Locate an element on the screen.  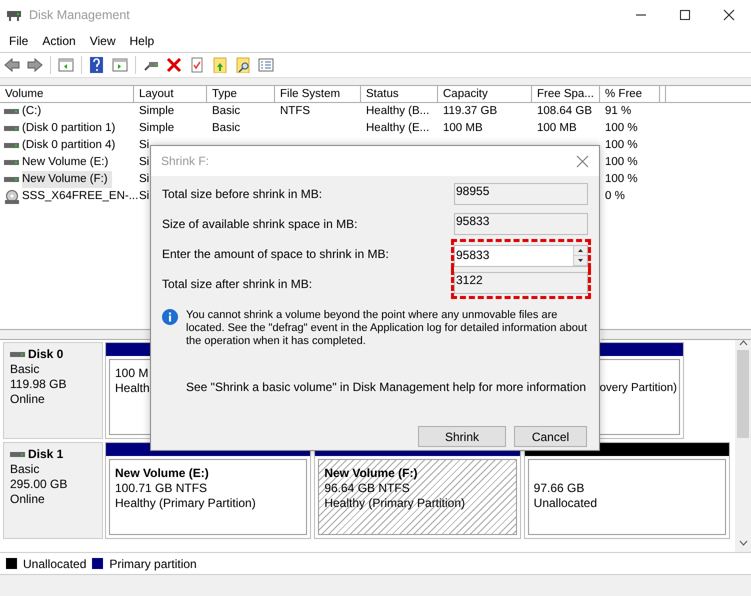
drive-list-item: (Disk 0 partition 4) is located at coordinates (69, 145).